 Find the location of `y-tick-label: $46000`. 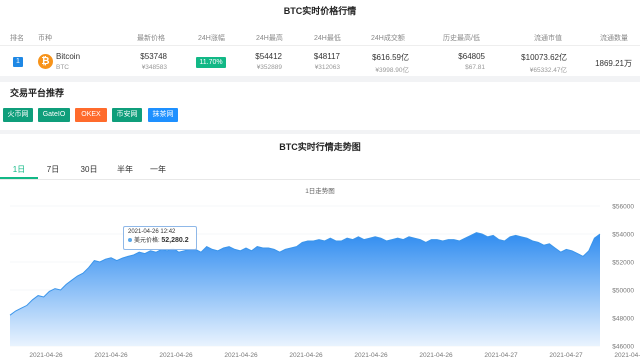

y-tick-label: $46000 is located at coordinates (623, 347).